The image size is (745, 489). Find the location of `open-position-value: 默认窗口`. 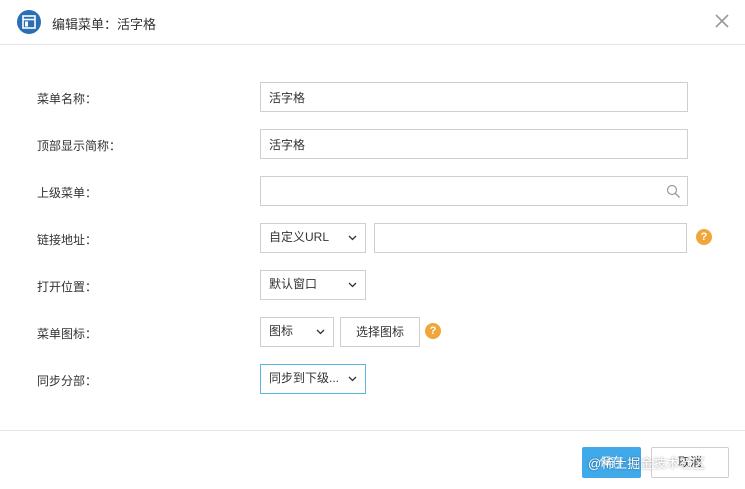

open-position-value: 默认窗口 is located at coordinates (293, 284).